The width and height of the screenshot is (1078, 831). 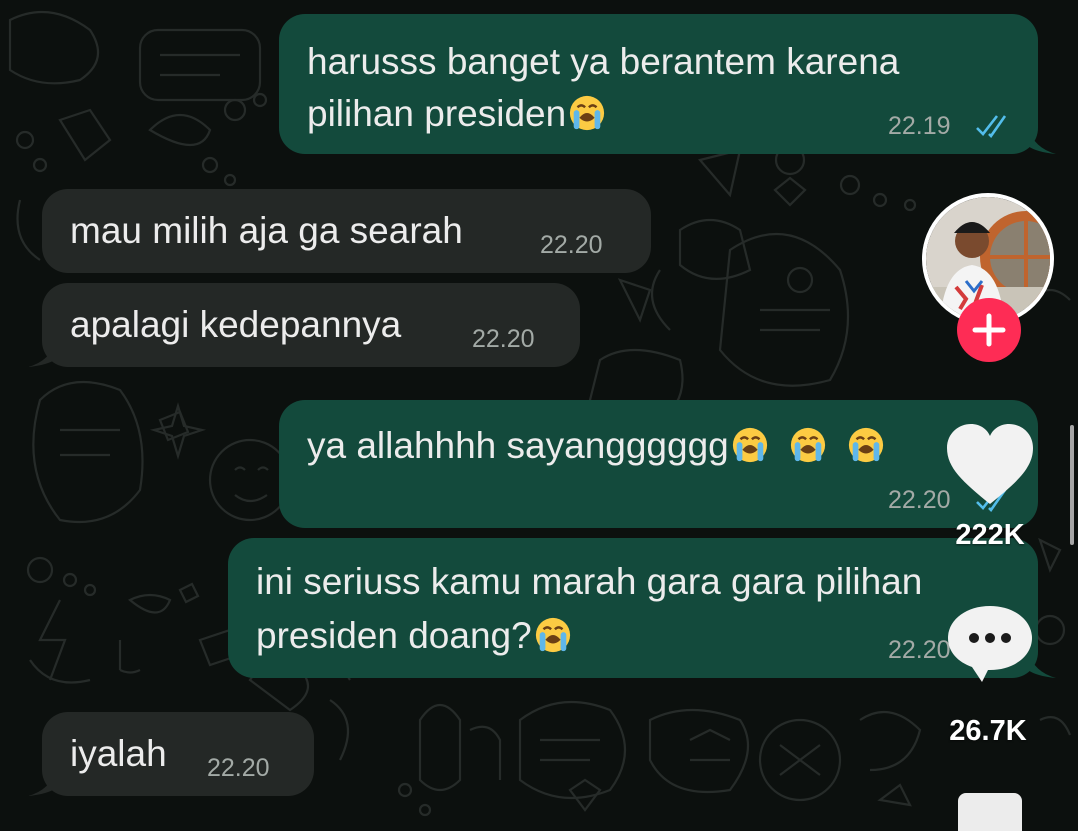 What do you see at coordinates (236, 324) in the screenshot?
I see `message-text: apalagi kedepannya` at bounding box center [236, 324].